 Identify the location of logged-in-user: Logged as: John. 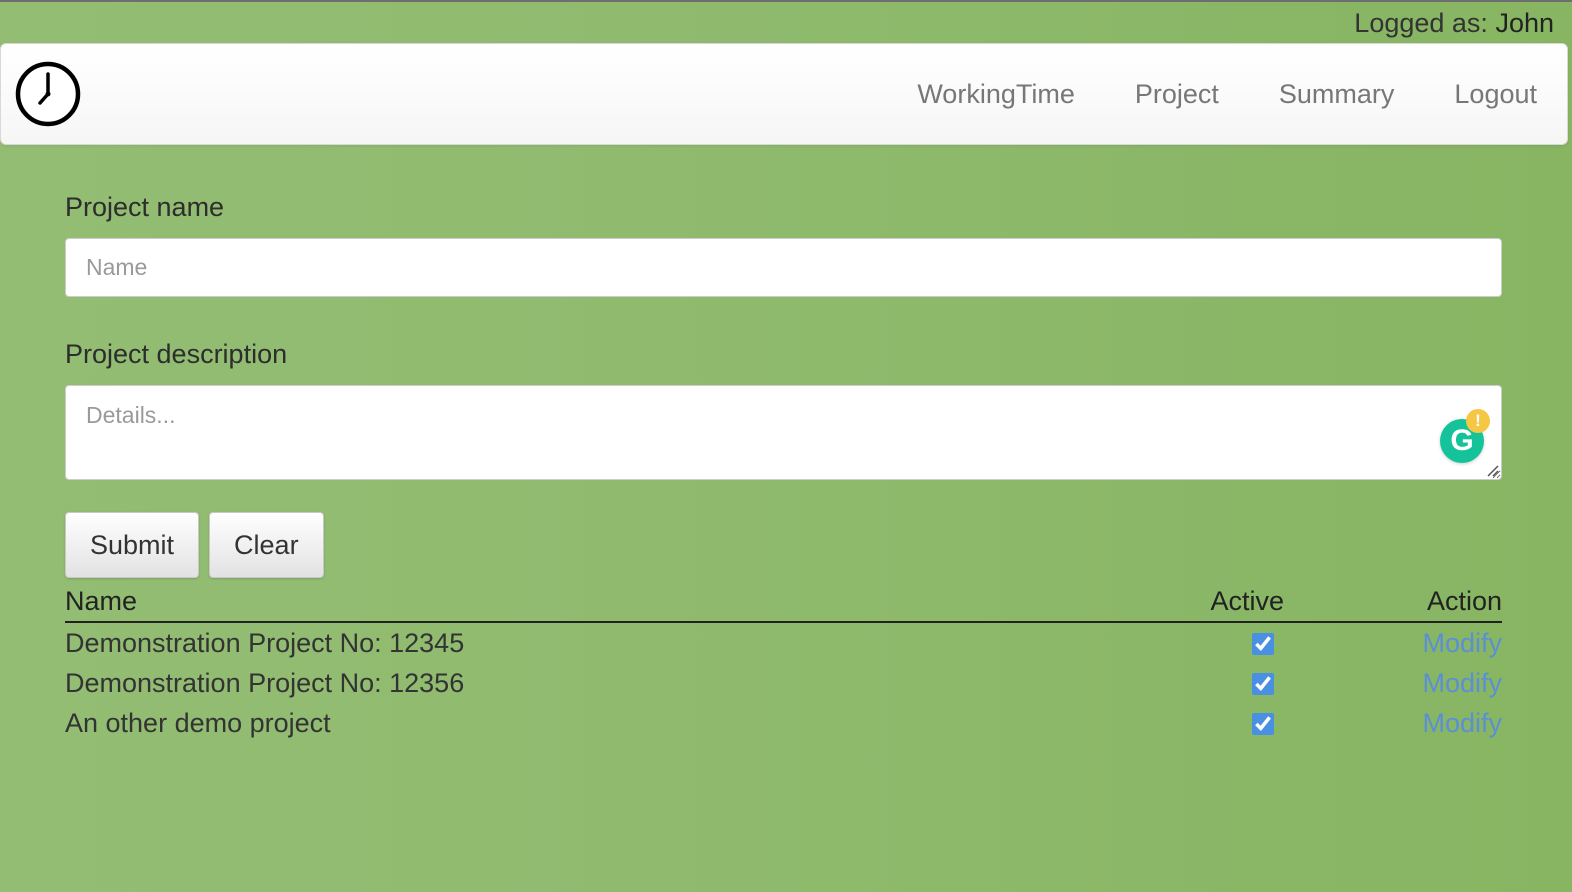
(1454, 23).